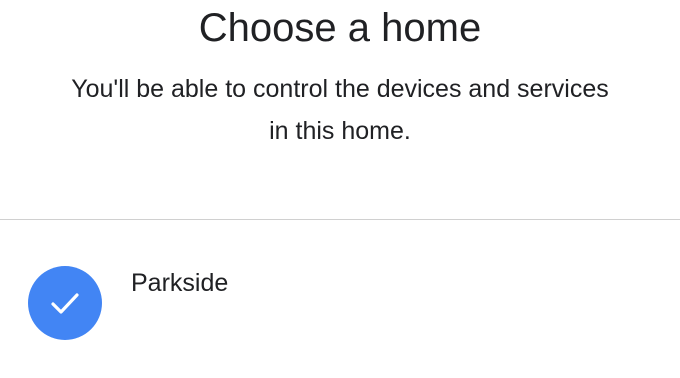 This screenshot has width=680, height=378. What do you see at coordinates (180, 283) in the screenshot?
I see `home-name-label: Parkside` at bounding box center [180, 283].